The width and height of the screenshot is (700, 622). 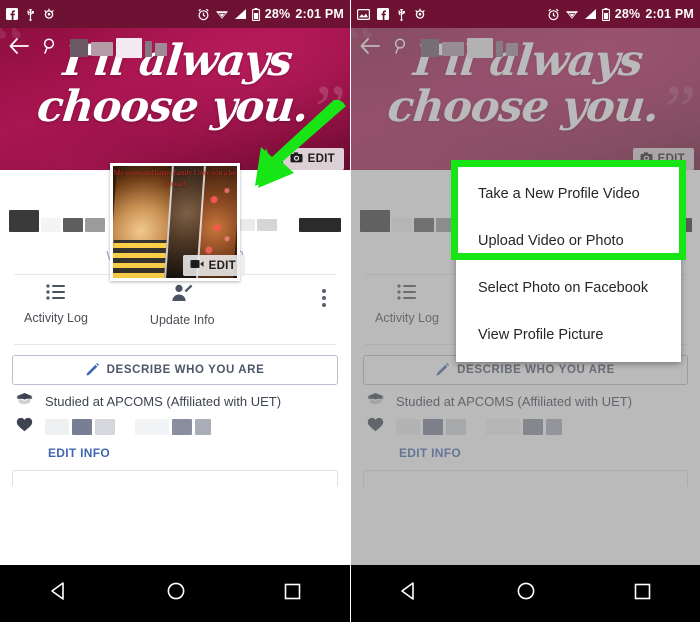 I want to click on menu-item-upload-video-or-photo: Upload Video or Photo, so click(x=568, y=240).